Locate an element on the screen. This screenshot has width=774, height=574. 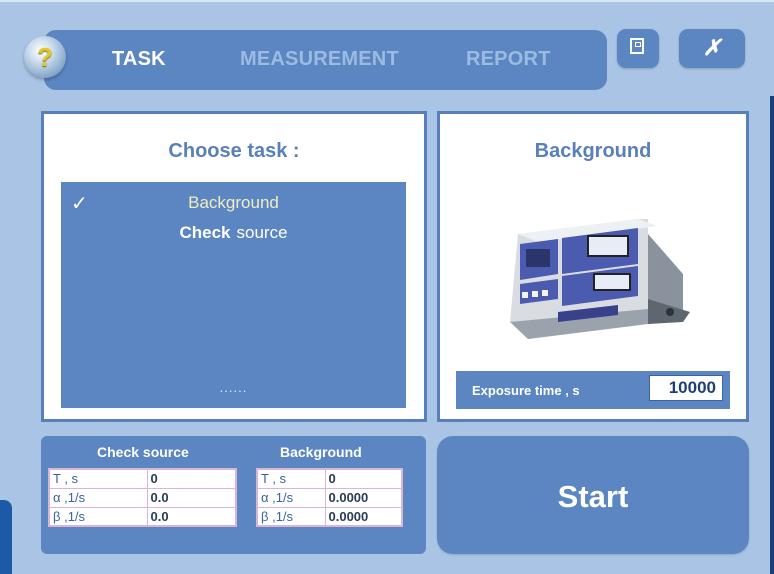
exposure-time-label: Exposure time , s is located at coordinates (526, 390).